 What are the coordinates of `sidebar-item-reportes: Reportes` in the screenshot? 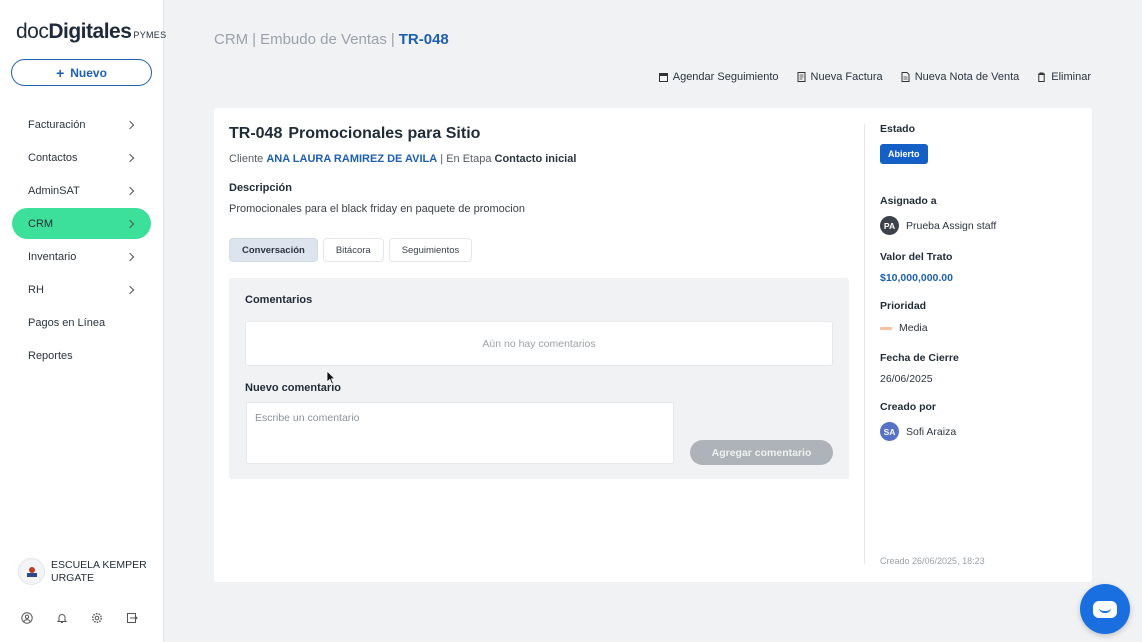 It's located at (81, 355).